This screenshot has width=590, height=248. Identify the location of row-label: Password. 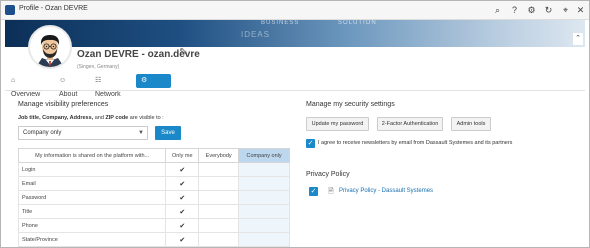
(92, 197).